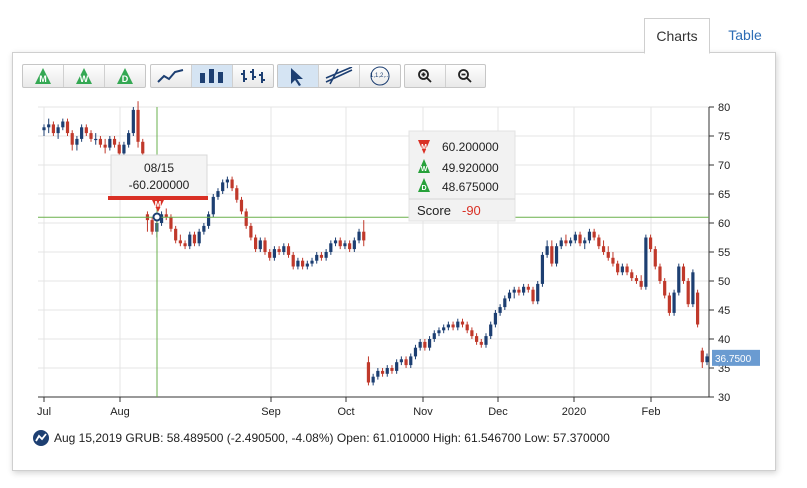  What do you see at coordinates (724, 311) in the screenshot?
I see `y-tick-label: 45` at bounding box center [724, 311].